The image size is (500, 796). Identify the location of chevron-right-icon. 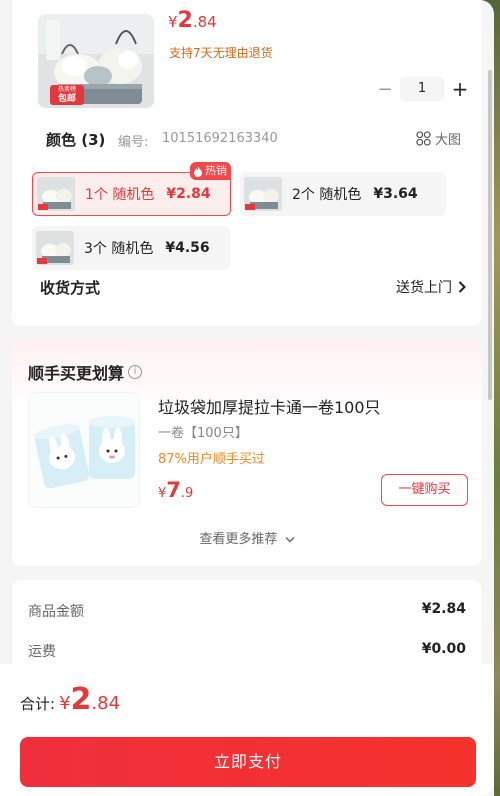
(462, 287).